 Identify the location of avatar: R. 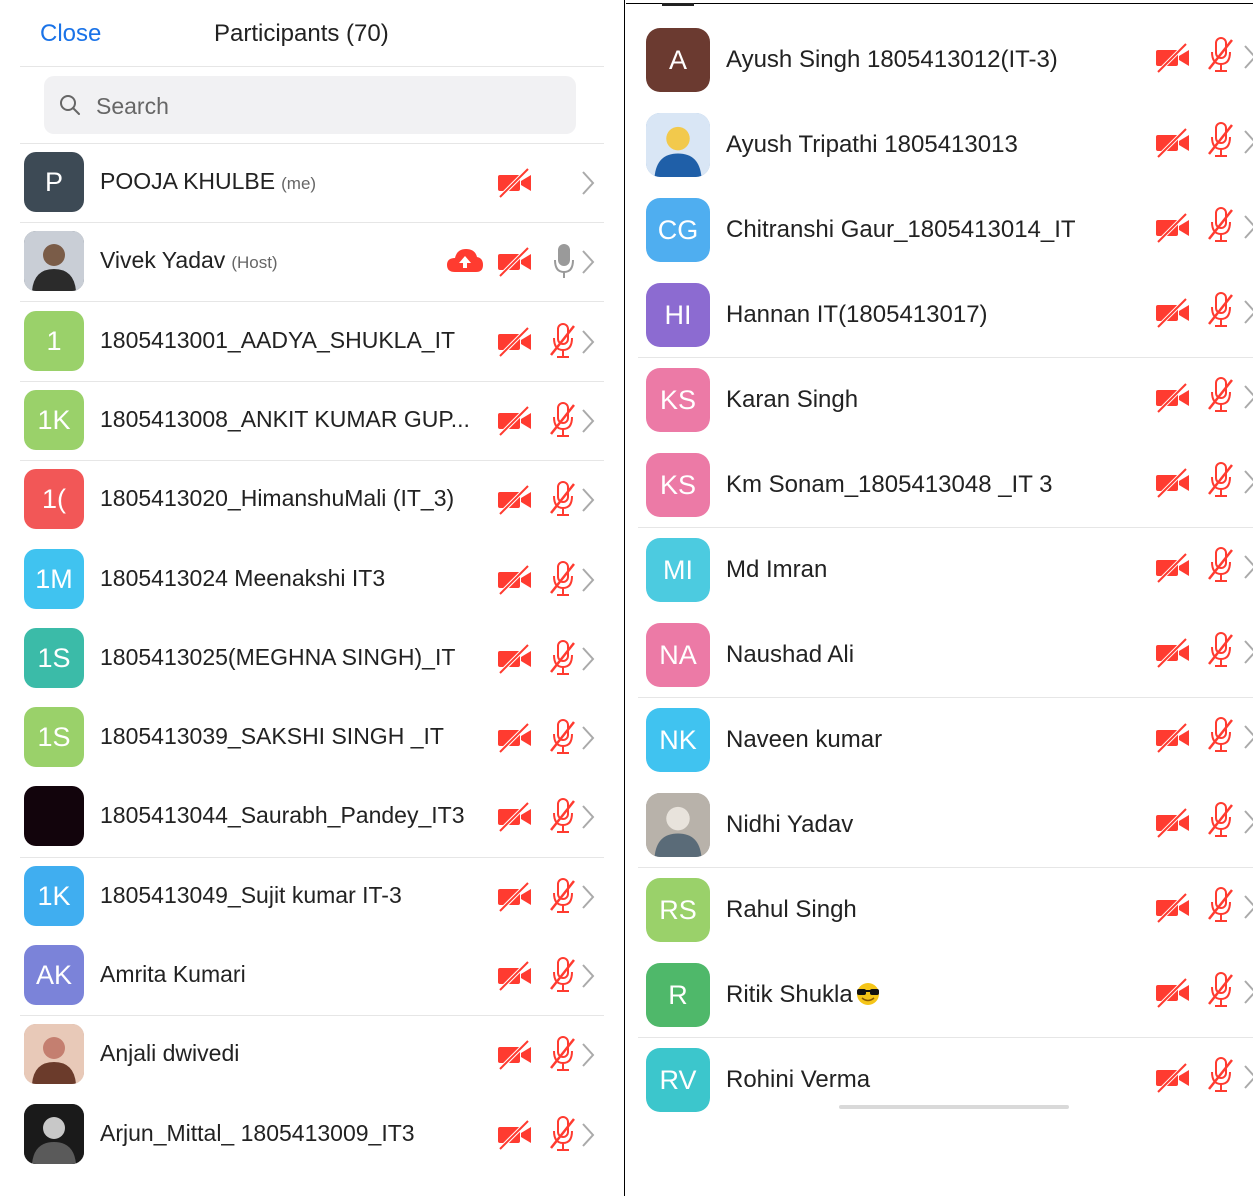
(678, 995).